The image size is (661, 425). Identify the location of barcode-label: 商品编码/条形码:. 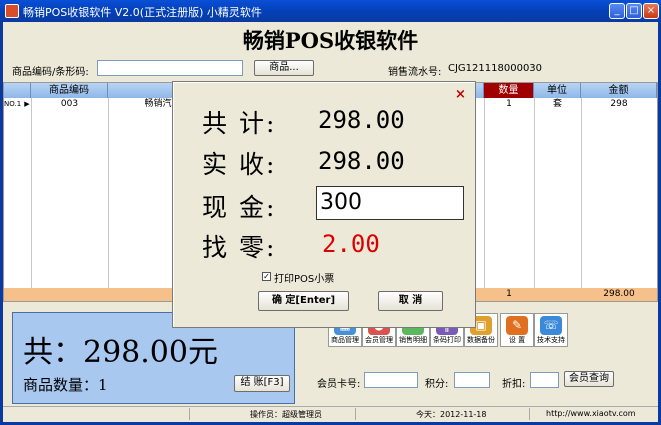
(50, 72).